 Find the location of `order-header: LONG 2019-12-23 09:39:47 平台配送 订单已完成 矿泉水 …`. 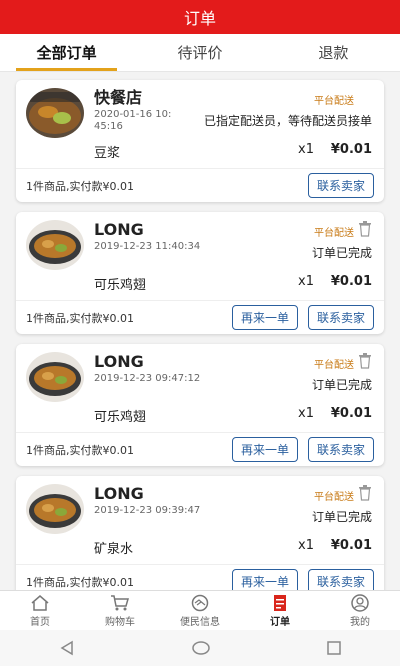

order-header: LONG 2019-12-23 09:39:47 平台配送 订单已完成 矿泉水 … is located at coordinates (200, 520).